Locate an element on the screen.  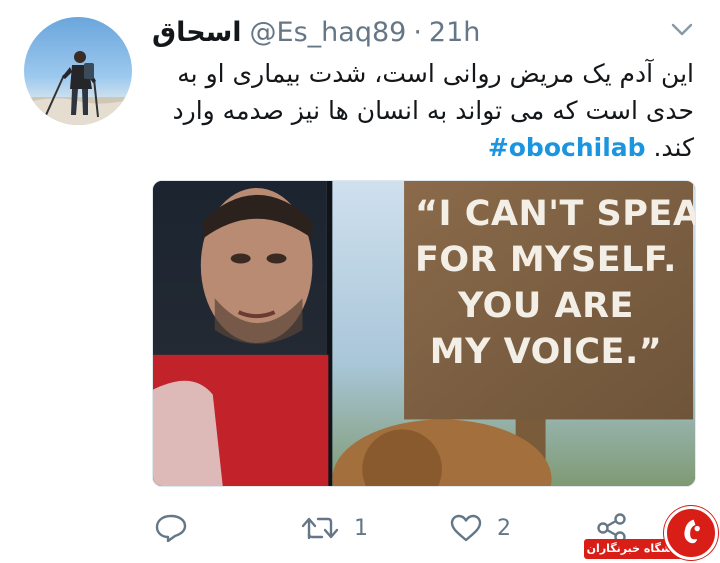
user-handle: @Es_haq89 is located at coordinates (328, 32).